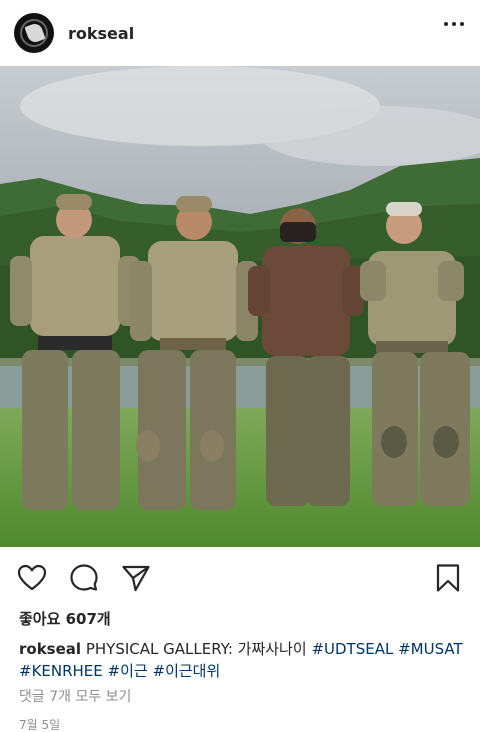 The image size is (480, 732). What do you see at coordinates (187, 671) in the screenshot?
I see `hashtag-link: #이근대위` at bounding box center [187, 671].